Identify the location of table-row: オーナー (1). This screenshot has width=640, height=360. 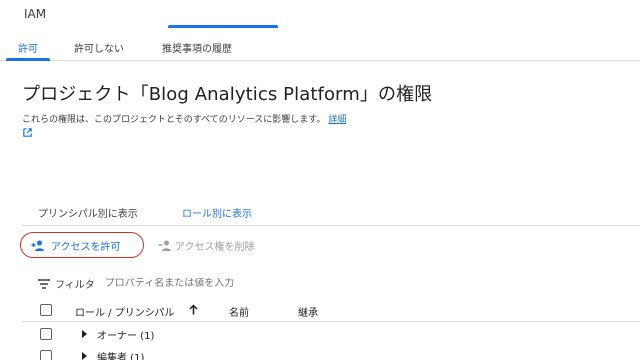
(331, 334).